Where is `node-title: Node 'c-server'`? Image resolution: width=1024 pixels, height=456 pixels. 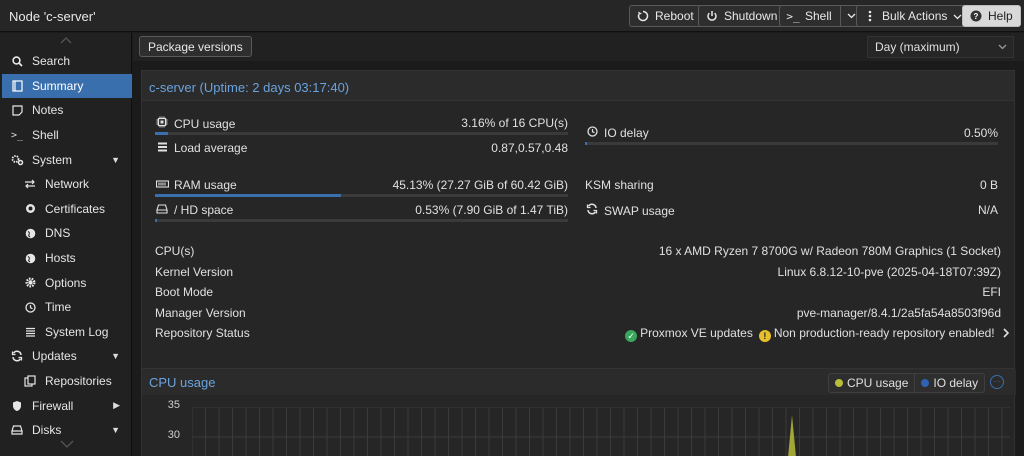
node-title: Node 'c-server' is located at coordinates (52, 16).